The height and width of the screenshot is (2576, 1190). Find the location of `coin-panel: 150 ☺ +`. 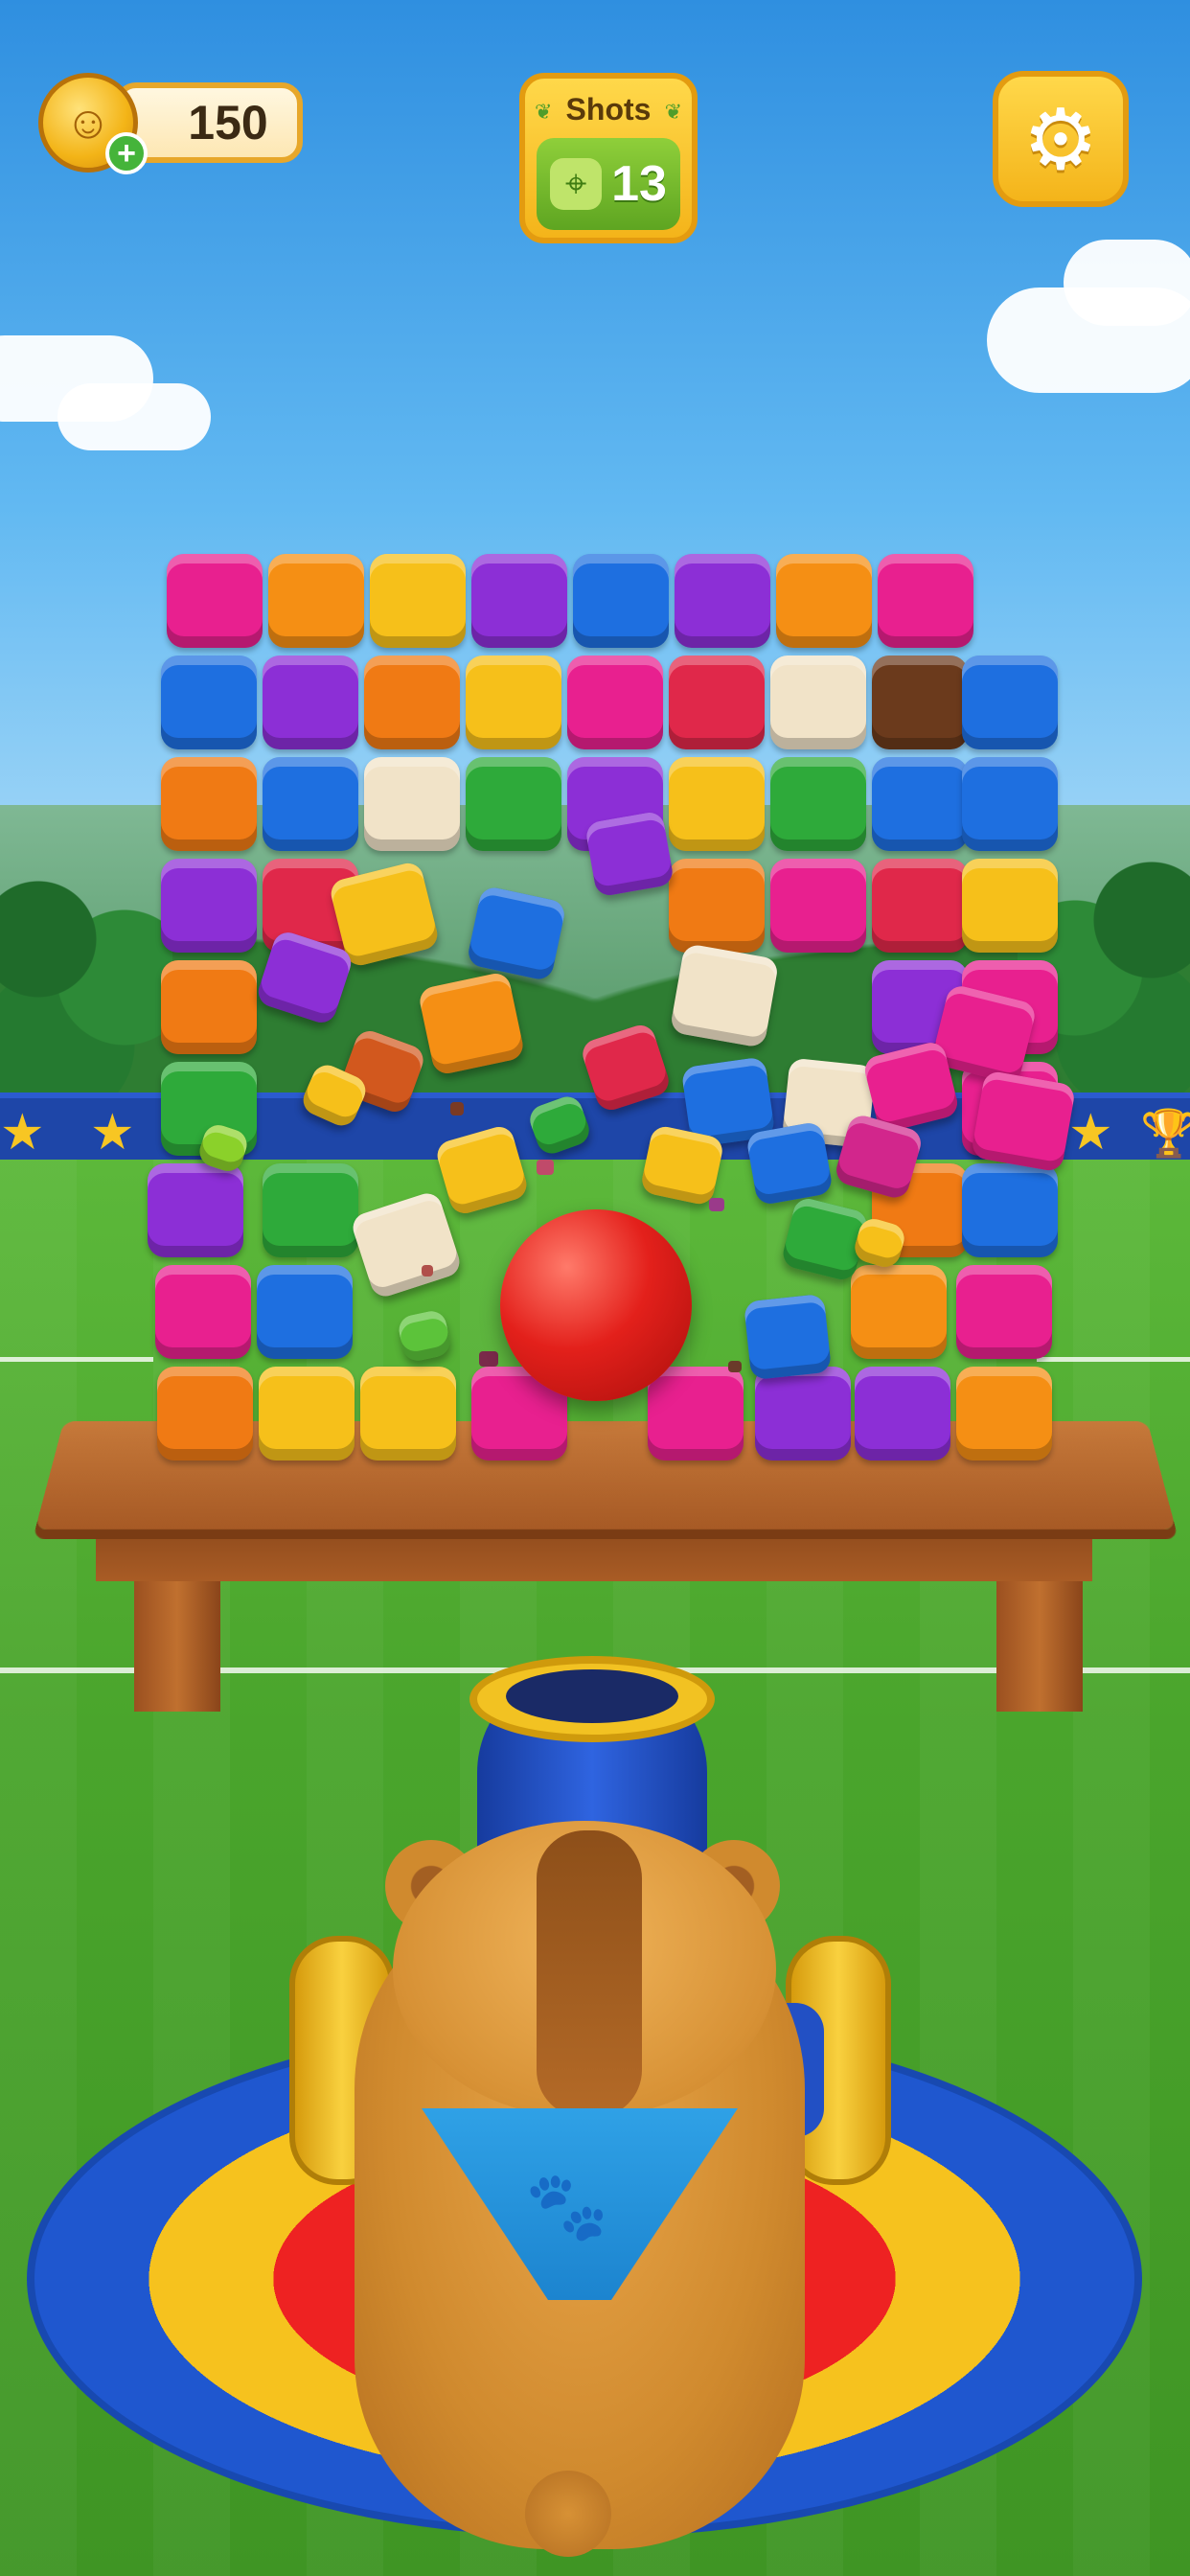

coin-panel: 150 ☺ + is located at coordinates (172, 124).